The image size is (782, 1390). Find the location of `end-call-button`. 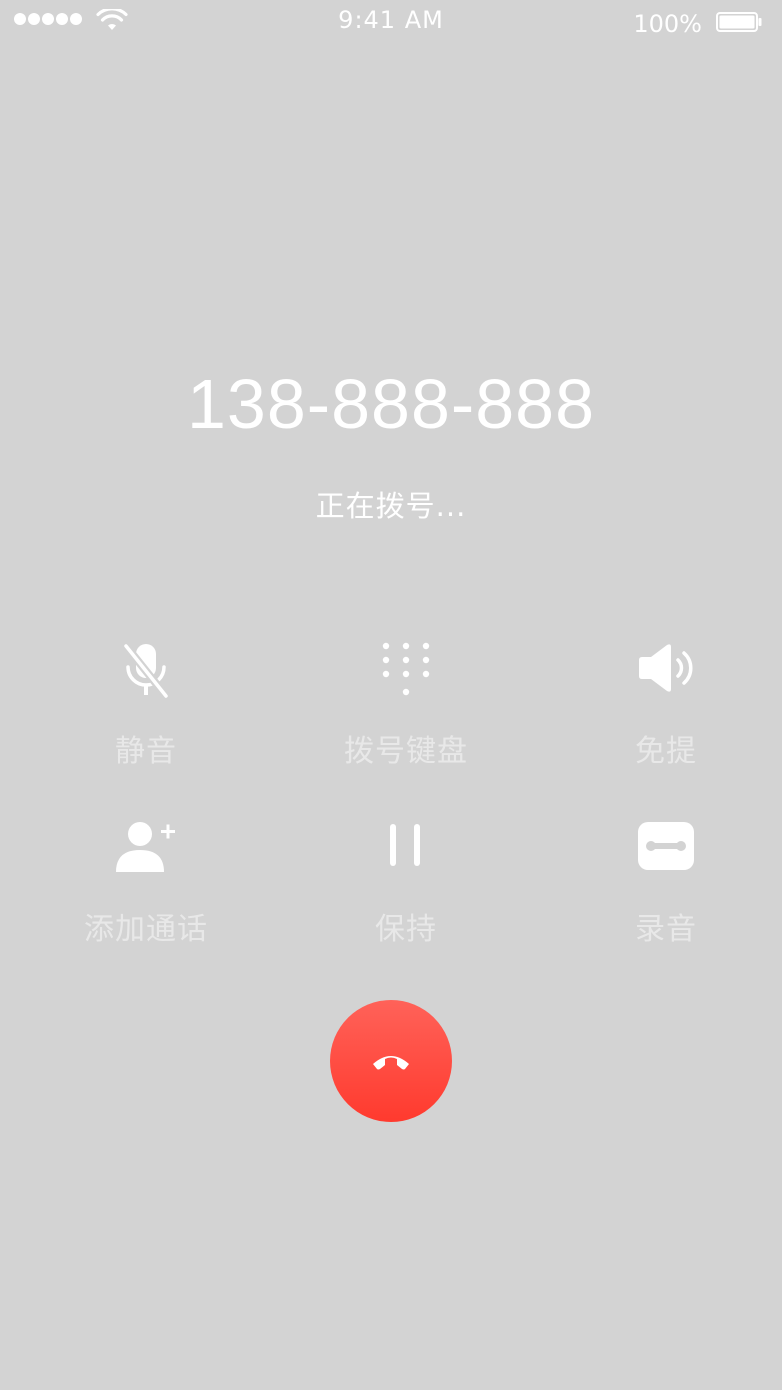

end-call-button is located at coordinates (391, 1061).